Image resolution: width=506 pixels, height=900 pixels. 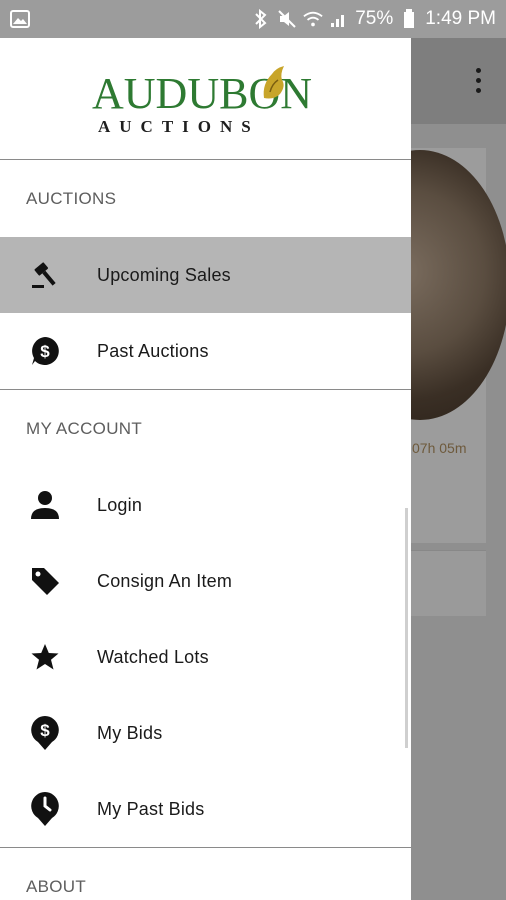 I want to click on status-bar: 75% 1:49 PM, so click(x=253, y=19).